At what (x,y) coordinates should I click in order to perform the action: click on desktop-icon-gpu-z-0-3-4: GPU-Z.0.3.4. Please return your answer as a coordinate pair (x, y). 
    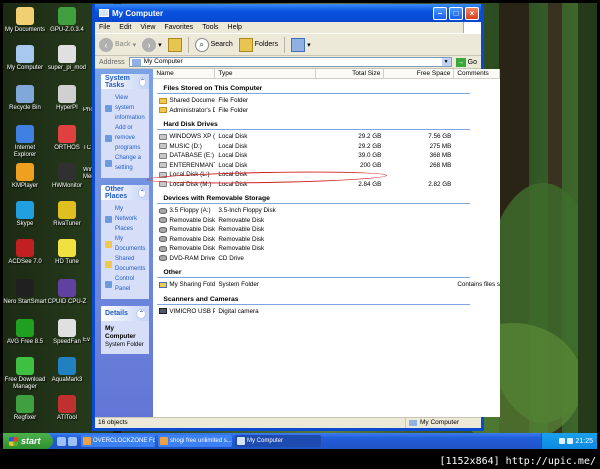
    Looking at the image, I should click on (67, 20).